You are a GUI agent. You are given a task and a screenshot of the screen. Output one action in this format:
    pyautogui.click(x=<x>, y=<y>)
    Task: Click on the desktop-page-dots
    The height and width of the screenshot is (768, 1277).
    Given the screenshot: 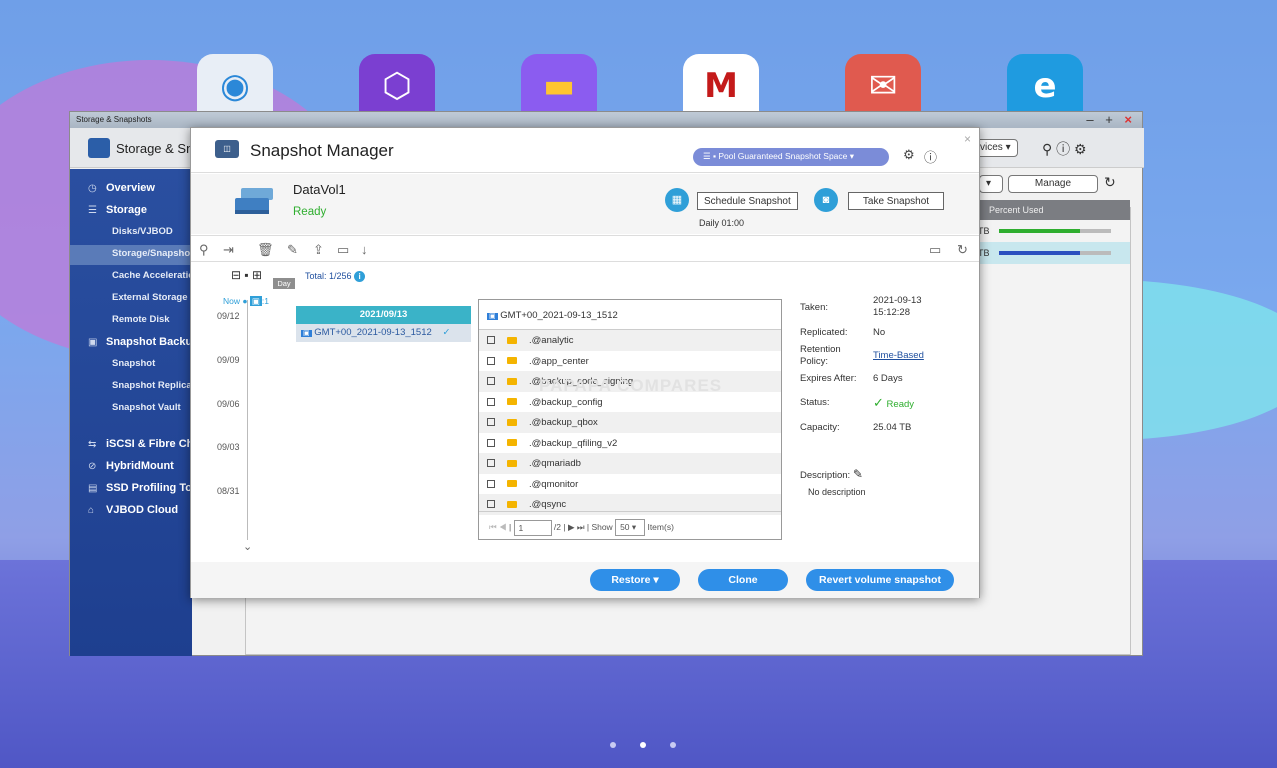 What is the action you would take?
    pyautogui.click(x=643, y=745)
    